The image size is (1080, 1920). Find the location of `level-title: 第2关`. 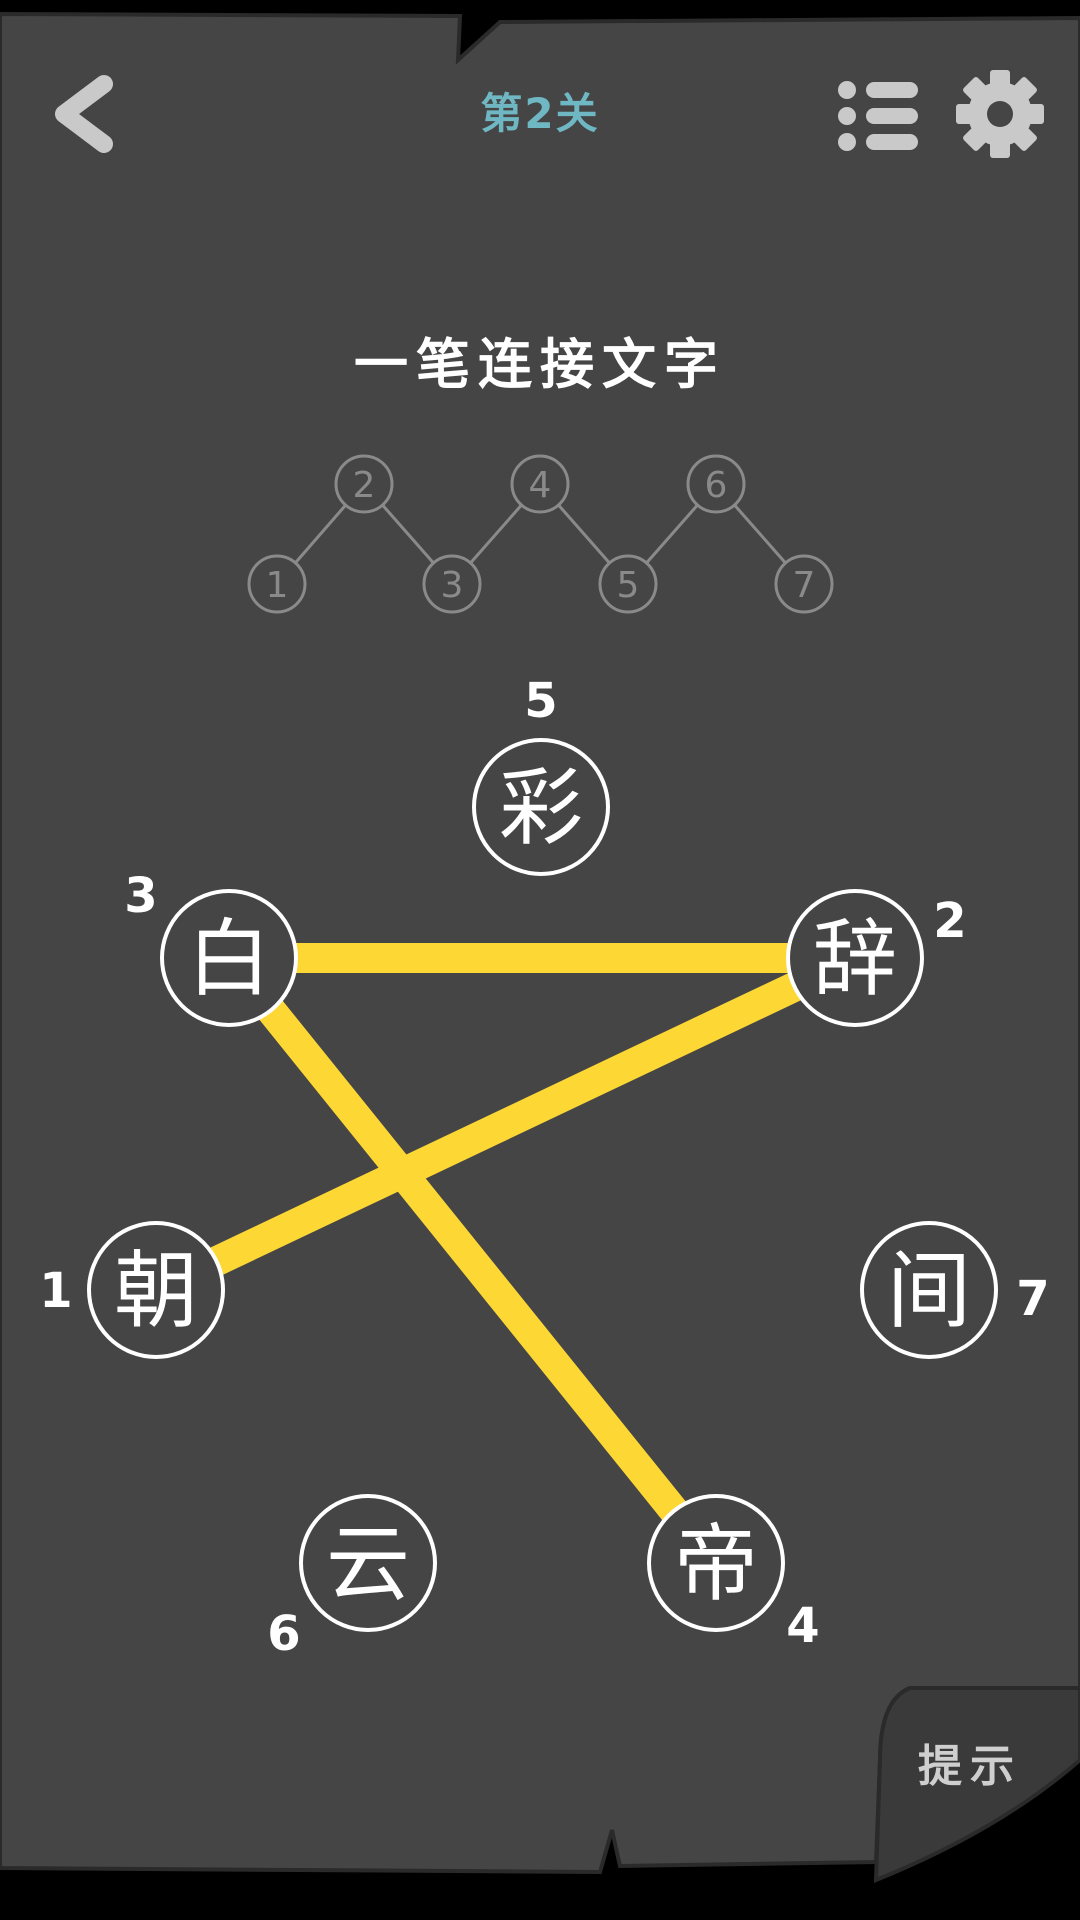

level-title: 第2关 is located at coordinates (540, 113).